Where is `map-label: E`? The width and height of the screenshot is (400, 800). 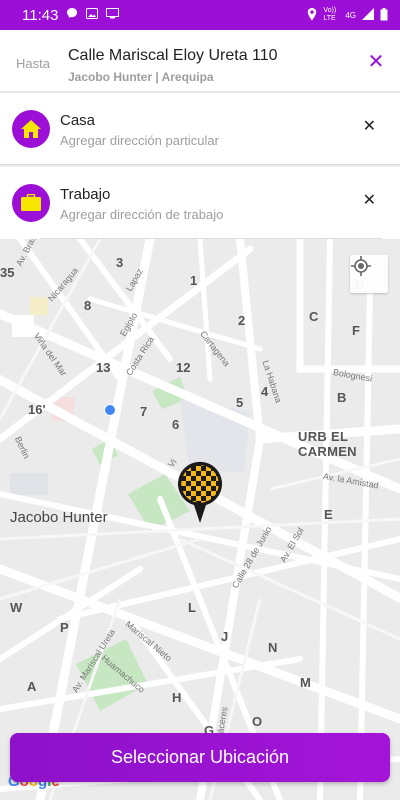 map-label: E is located at coordinates (328, 514).